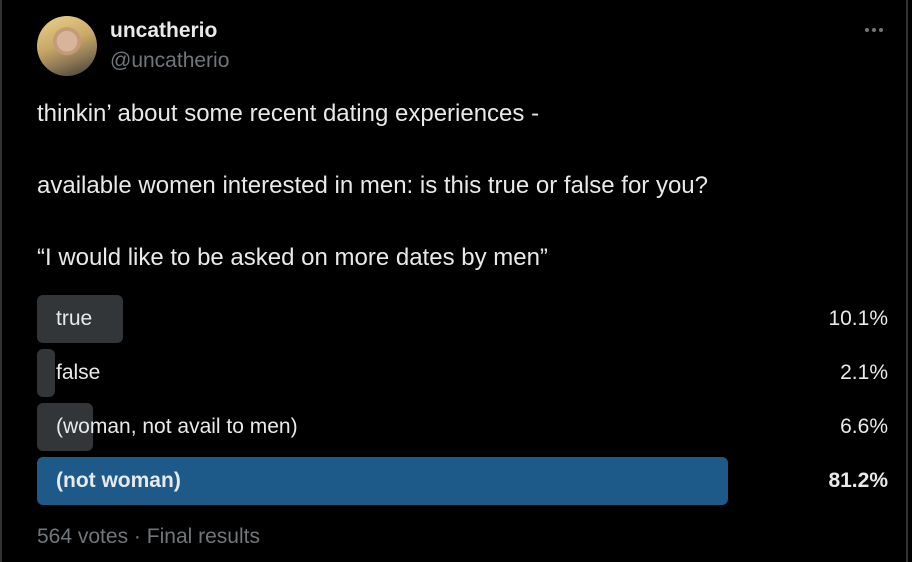  I want to click on poll-footer: 564 votes · Final results, so click(148, 537).